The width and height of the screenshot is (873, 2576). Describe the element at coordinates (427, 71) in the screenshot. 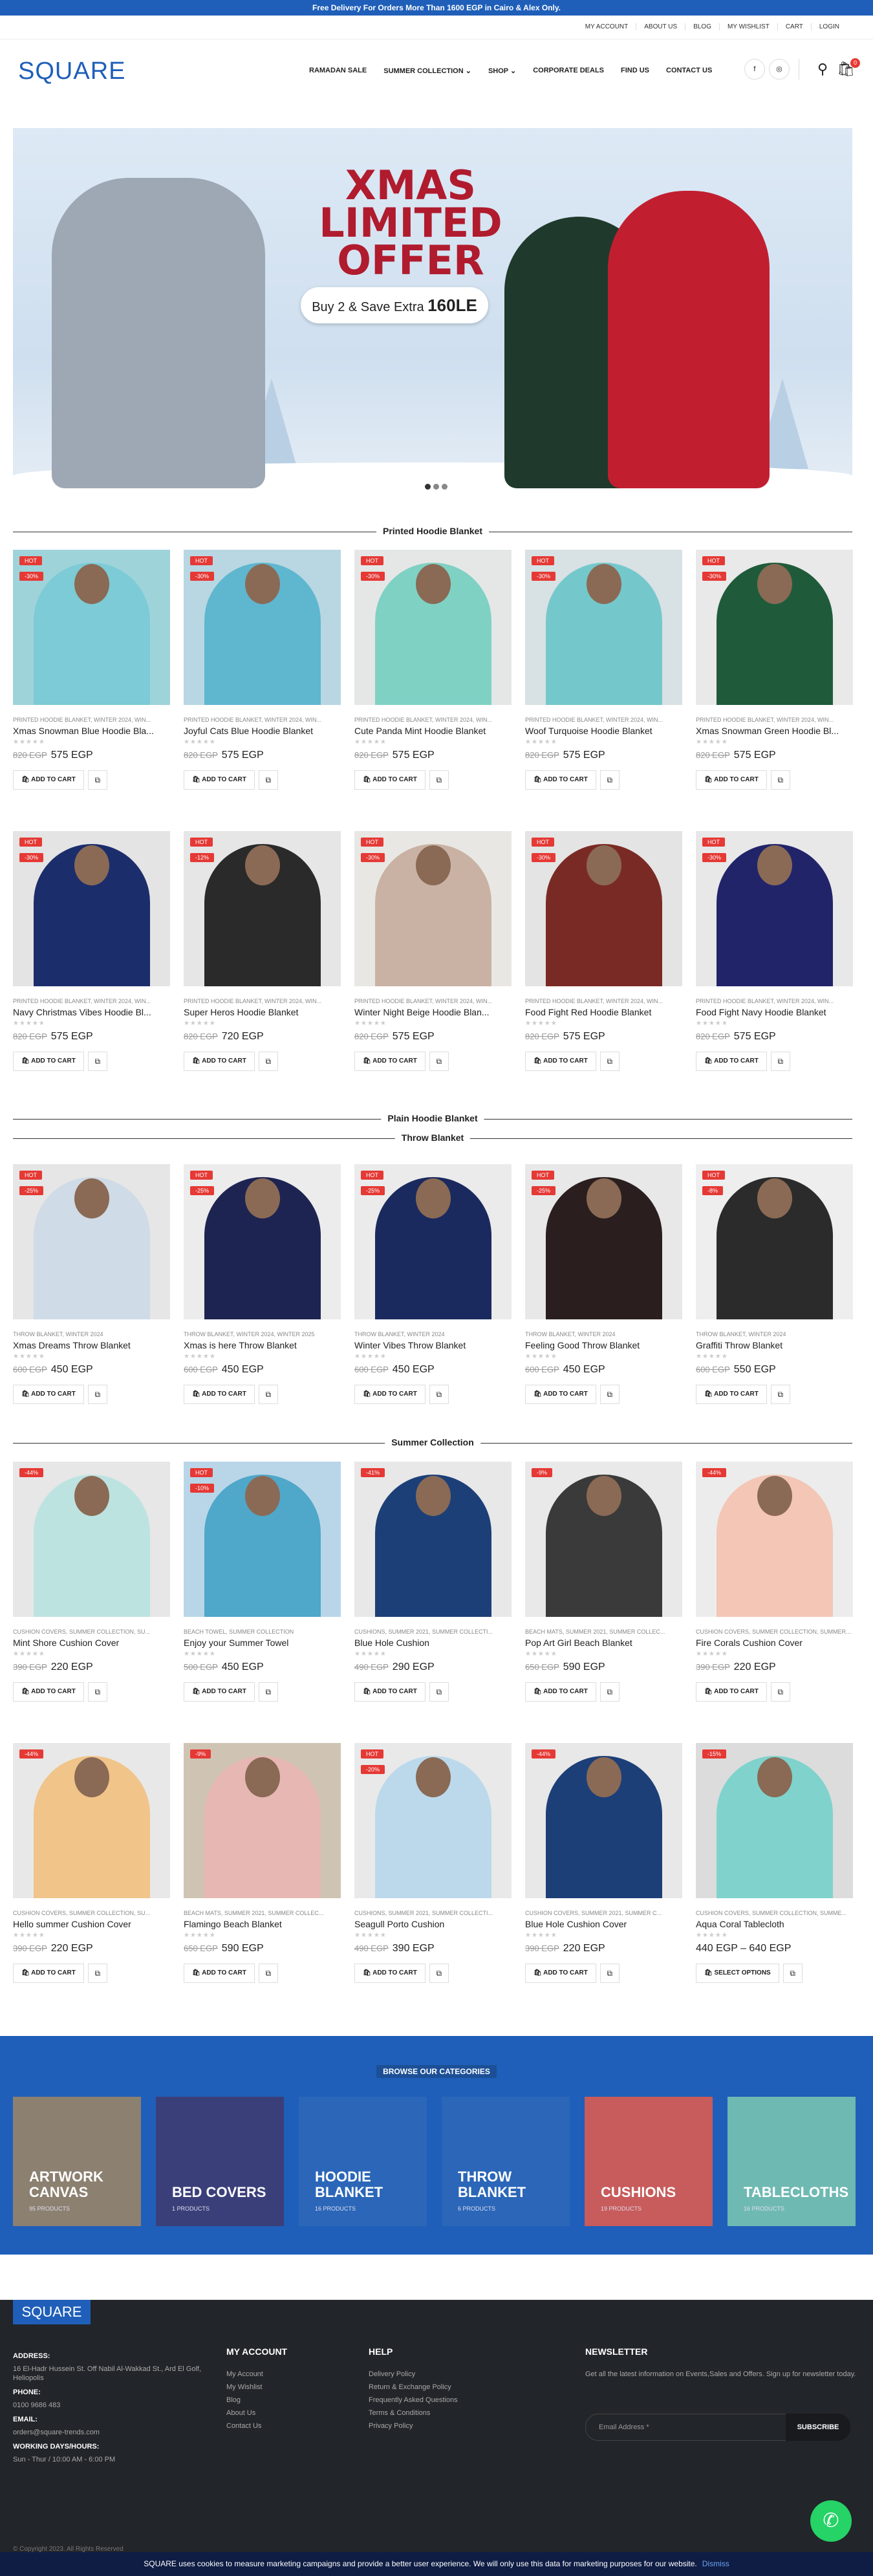

I see `nav-item: SUMMER COLLECTION ⌄` at that location.